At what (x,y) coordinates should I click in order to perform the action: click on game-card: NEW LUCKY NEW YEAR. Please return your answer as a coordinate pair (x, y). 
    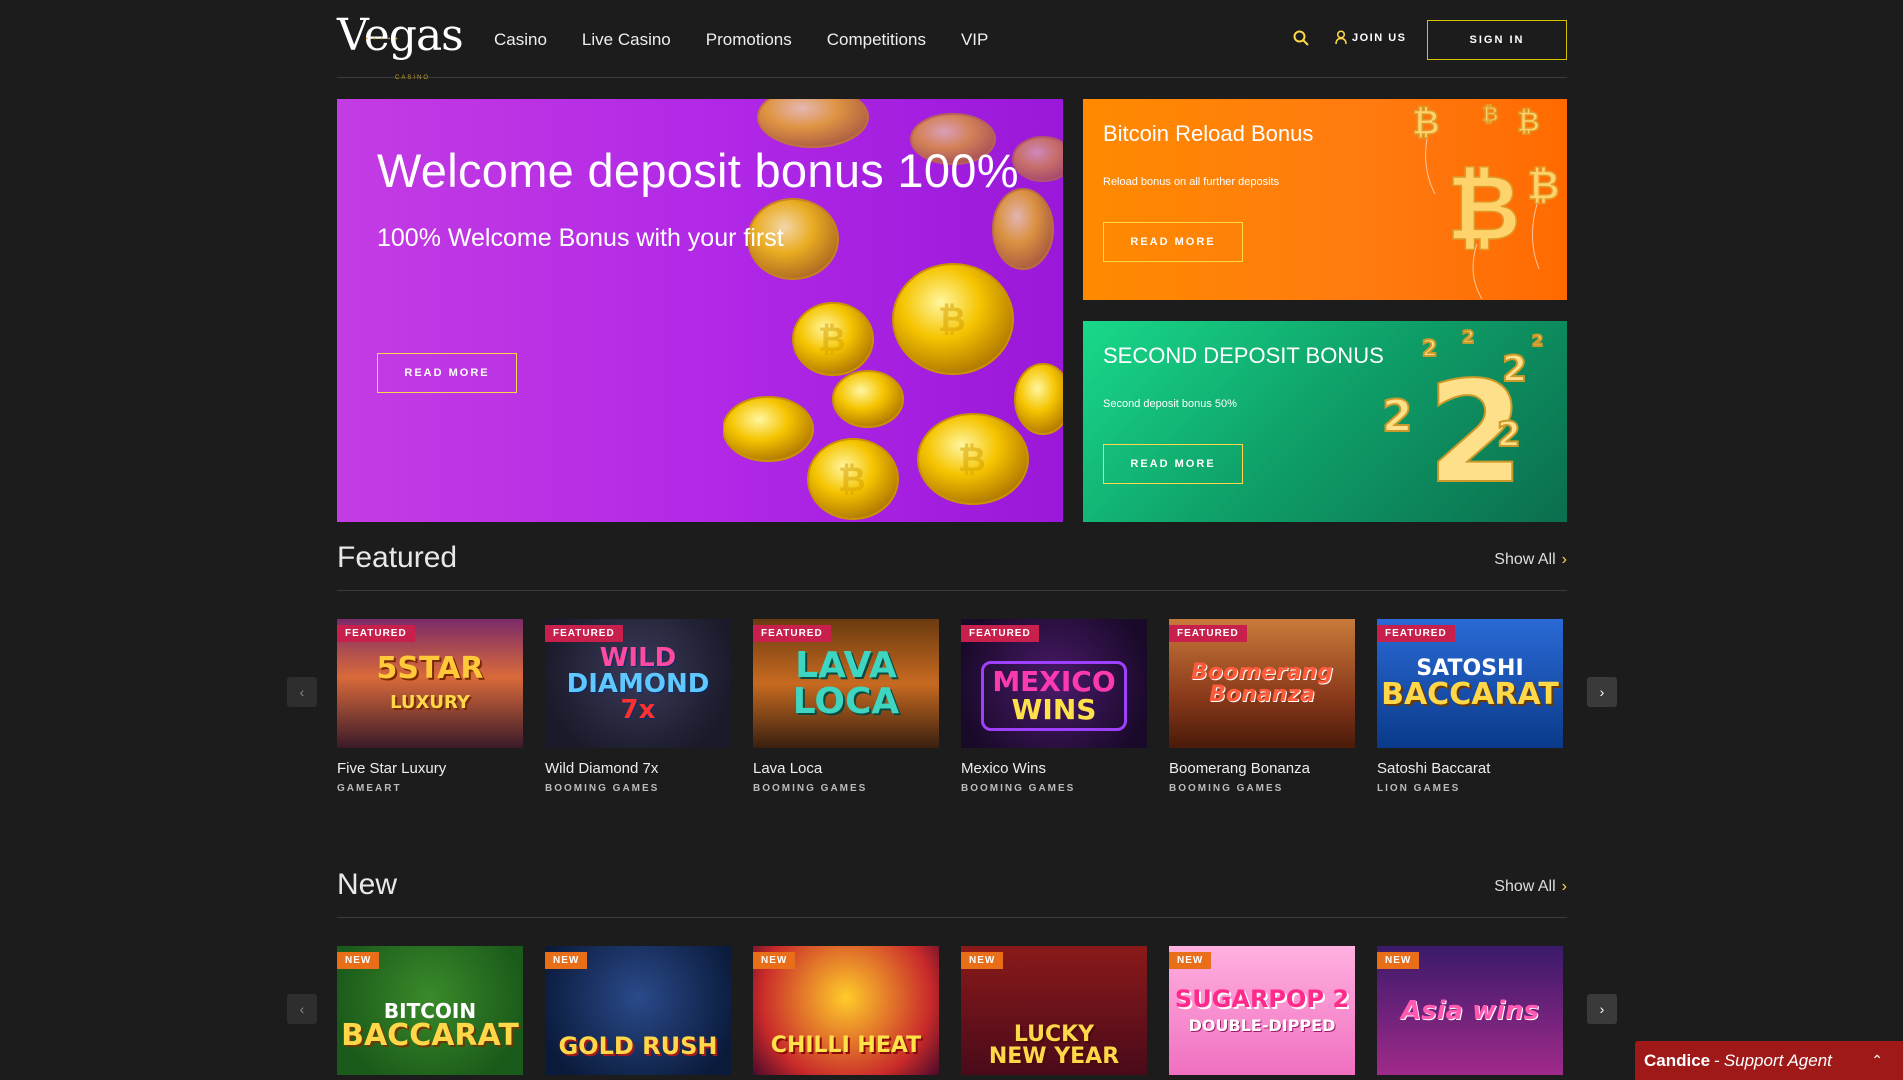
    Looking at the image, I should click on (1054, 1010).